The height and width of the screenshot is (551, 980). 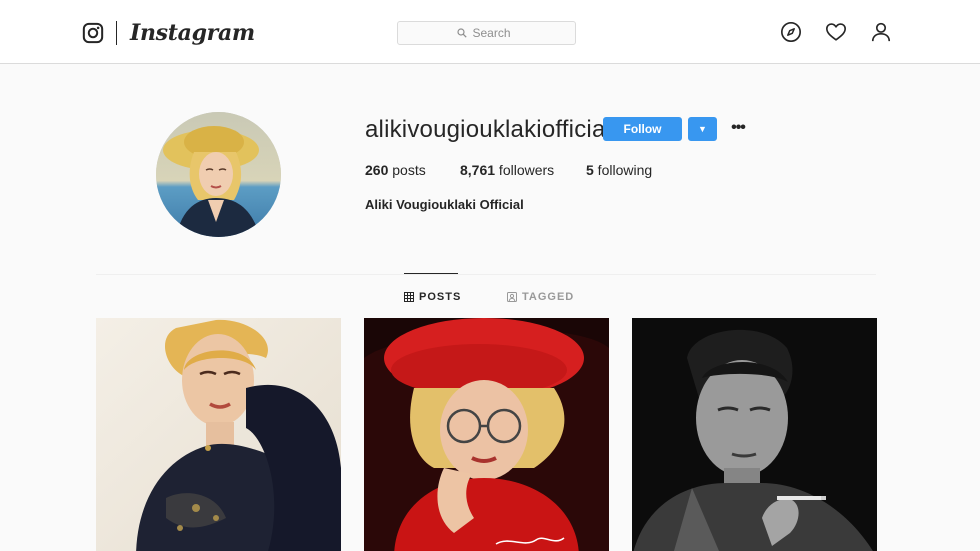 I want to click on post-image-woman-fur, so click(x=218, y=434).